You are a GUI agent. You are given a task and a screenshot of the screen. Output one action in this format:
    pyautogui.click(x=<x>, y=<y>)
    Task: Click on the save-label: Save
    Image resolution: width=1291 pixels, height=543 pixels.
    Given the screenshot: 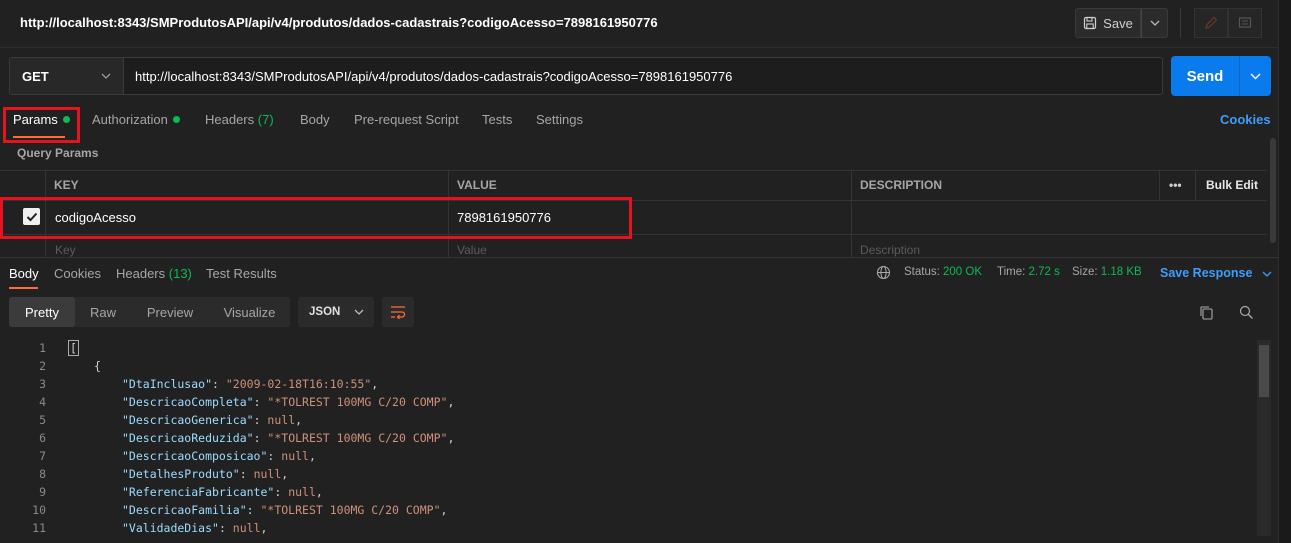 What is the action you would take?
    pyautogui.click(x=1118, y=23)
    